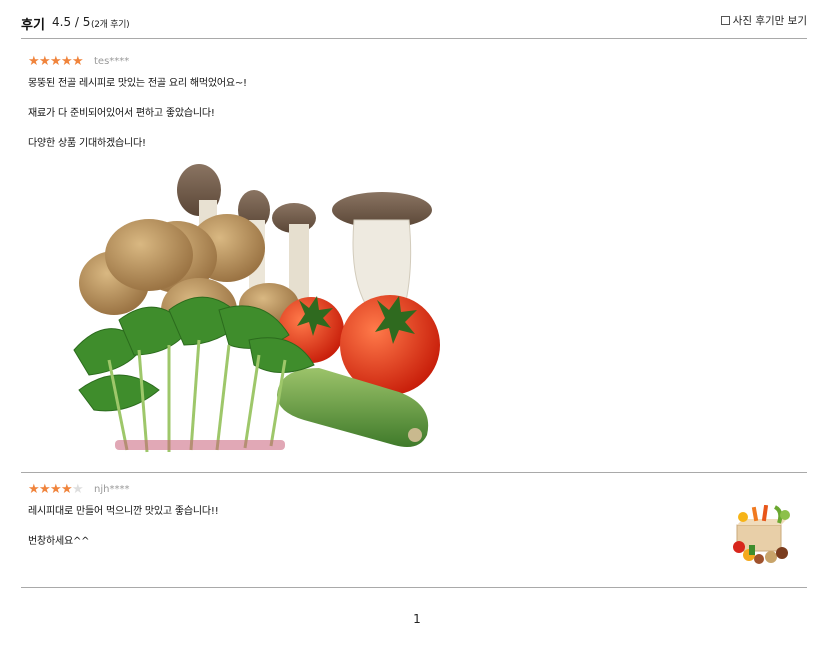 The image size is (834, 647). What do you see at coordinates (87, 143) in the screenshot?
I see `review-text-line: 다양한 상품 기대하겠습니다!` at bounding box center [87, 143].